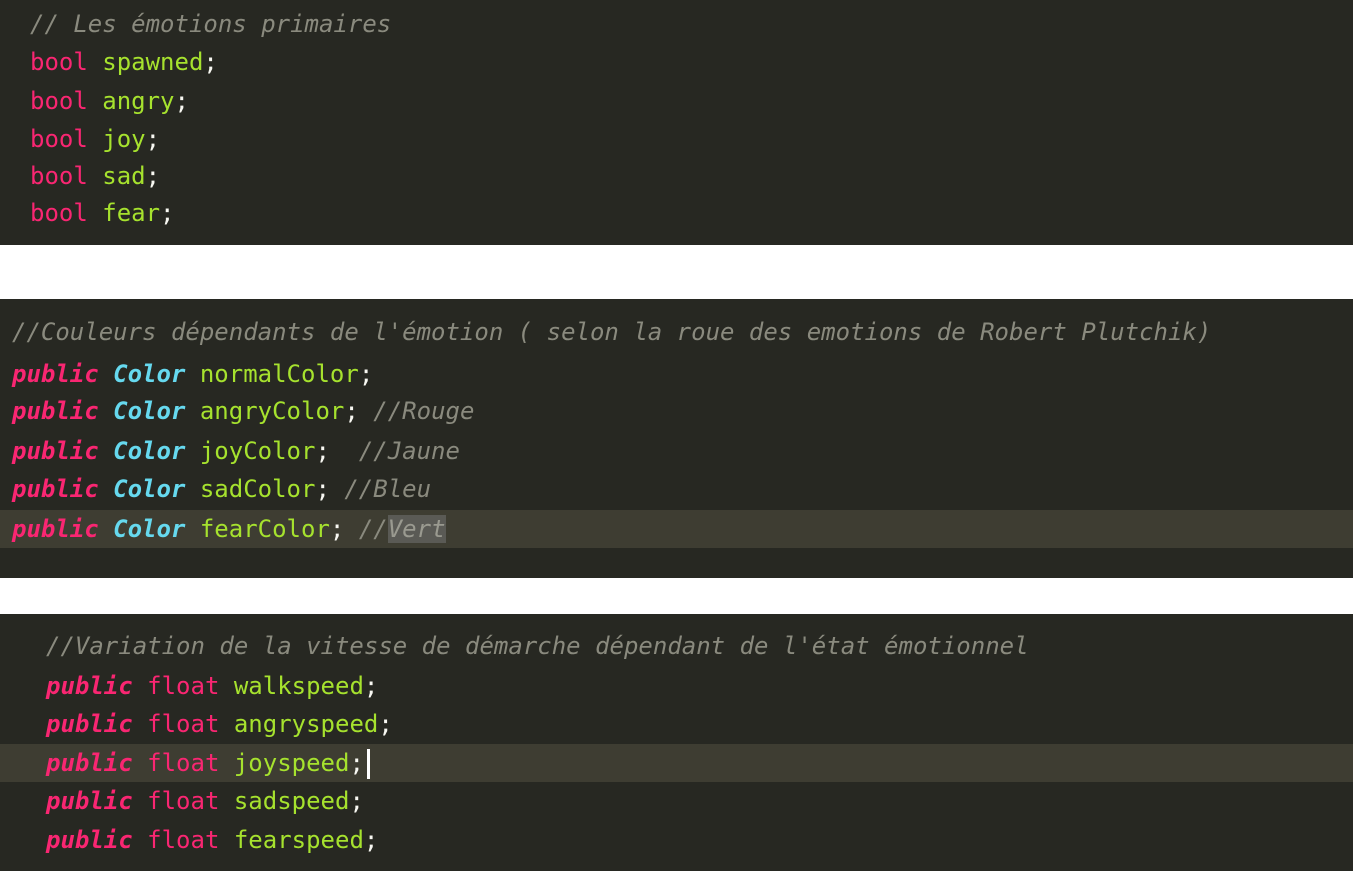  I want to click on code-line-joy: bool joy;, so click(676, 139).